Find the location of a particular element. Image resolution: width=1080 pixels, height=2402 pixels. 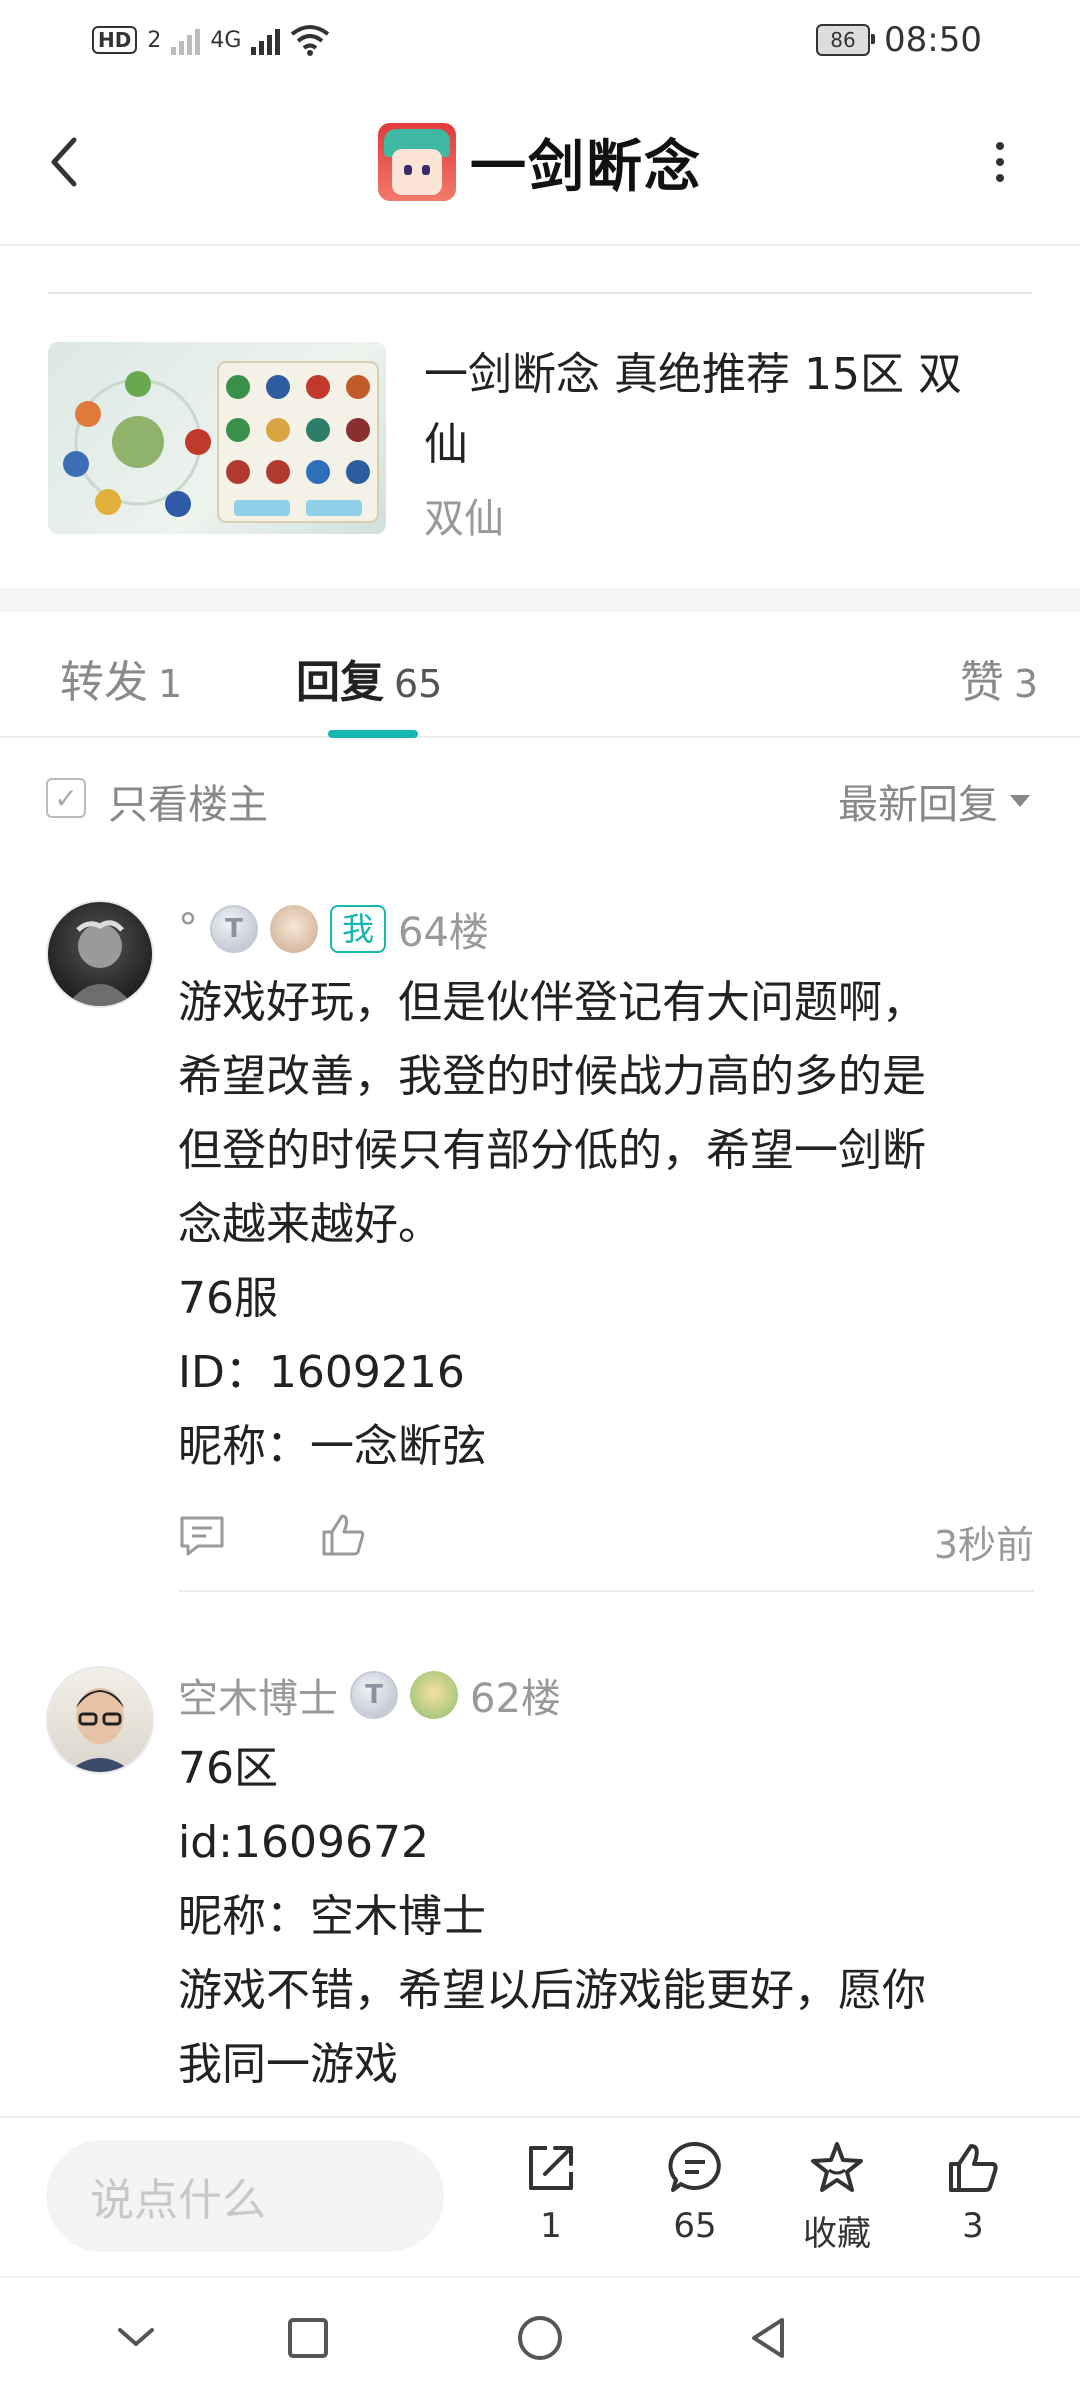

recents-square-icon is located at coordinates (308, 2338).